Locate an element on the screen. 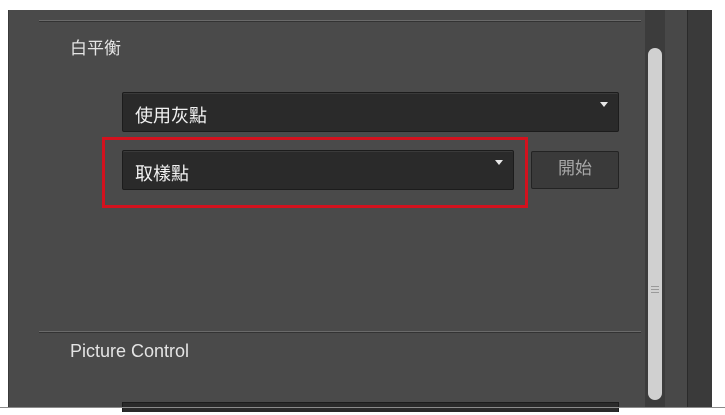  picture-control-title: Picture Control is located at coordinates (130, 351).